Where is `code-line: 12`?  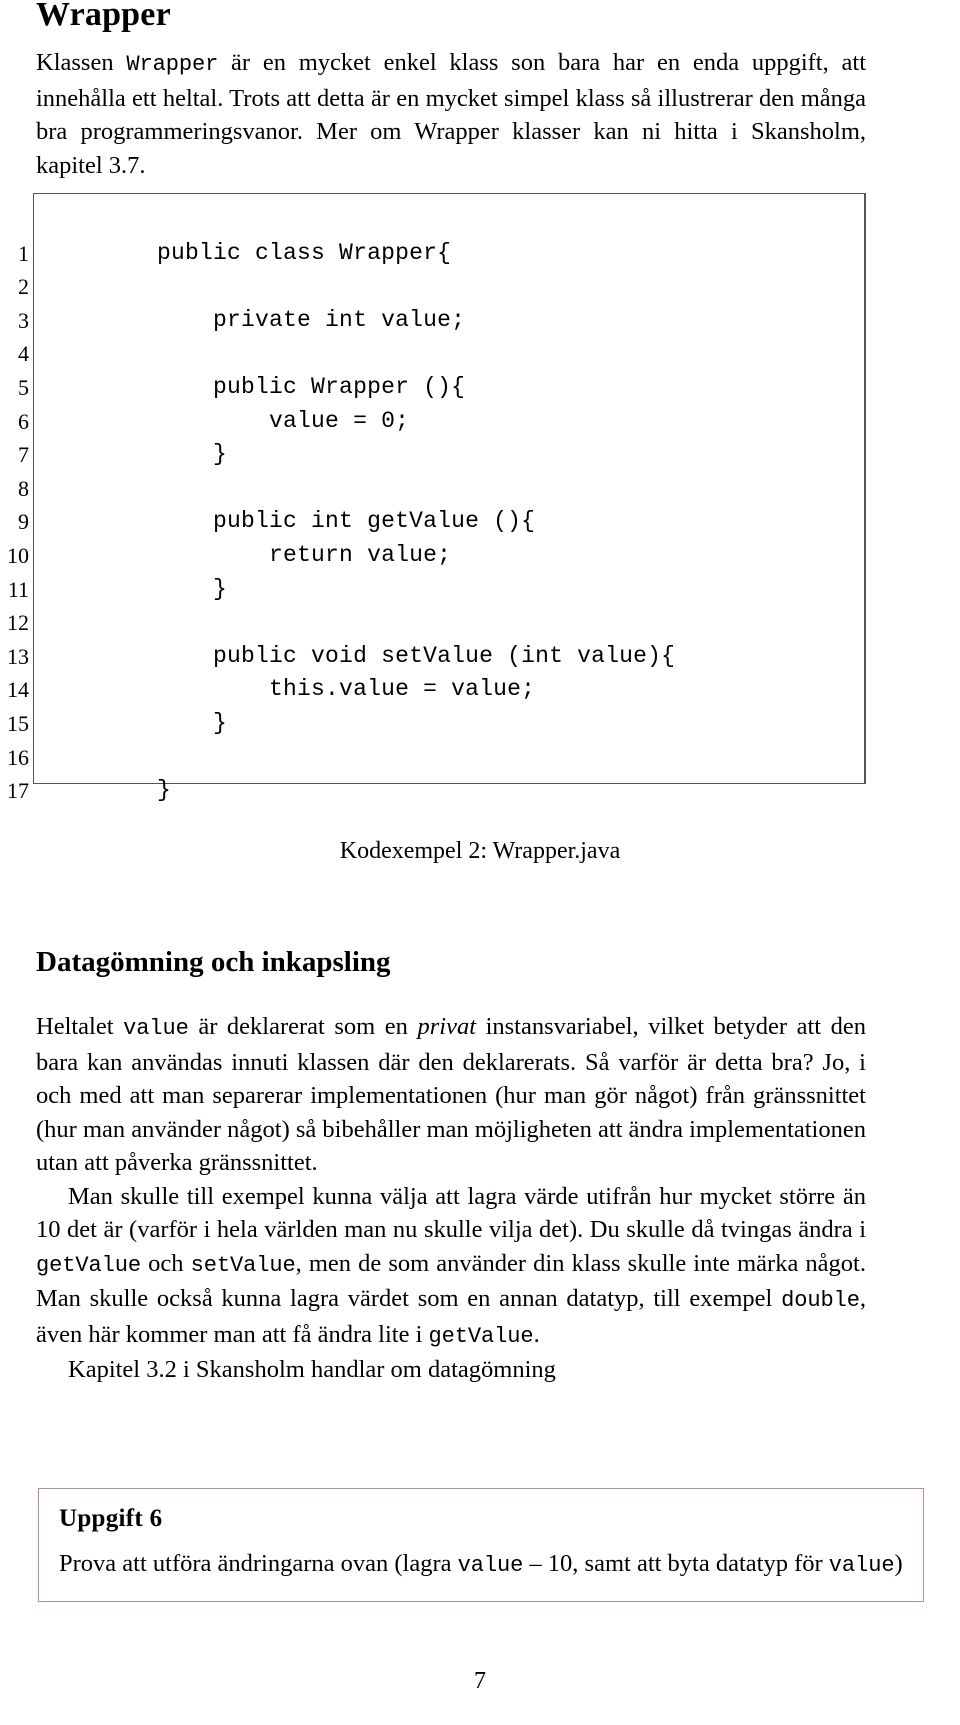
code-line: 12 is located at coordinates (435, 604).